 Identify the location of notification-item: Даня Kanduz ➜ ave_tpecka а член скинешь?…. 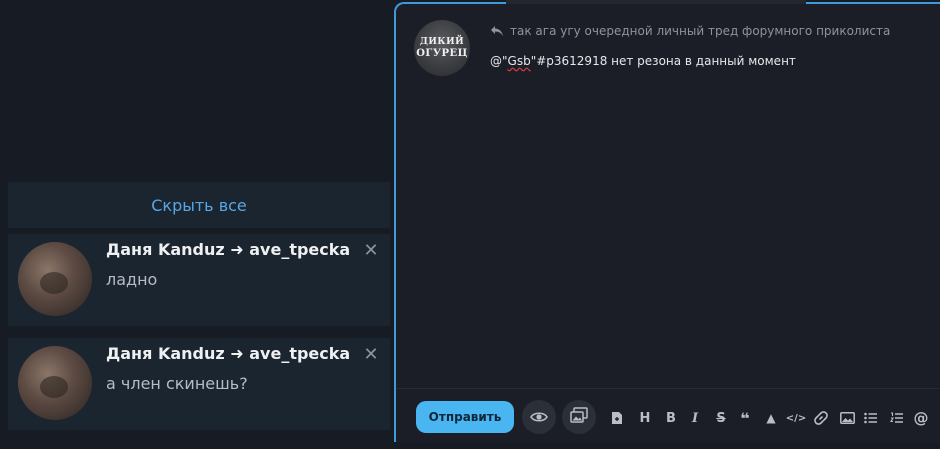
(199, 384).